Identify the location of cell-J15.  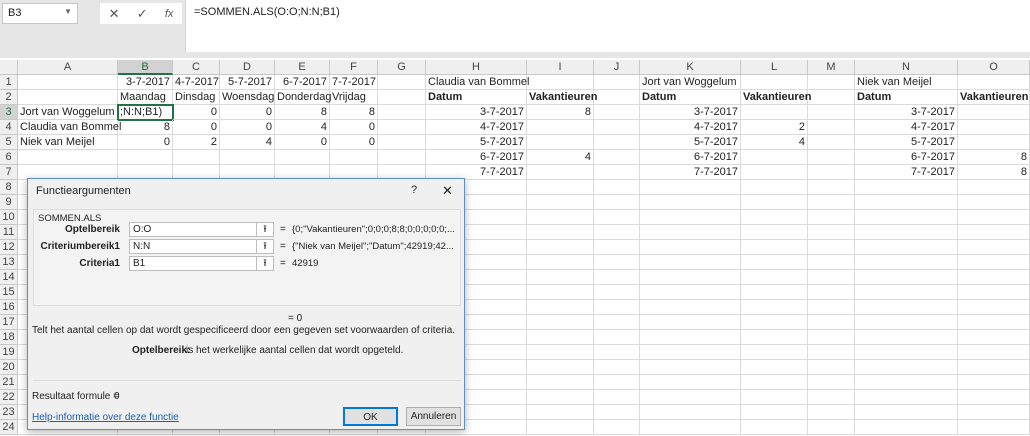
(617, 292).